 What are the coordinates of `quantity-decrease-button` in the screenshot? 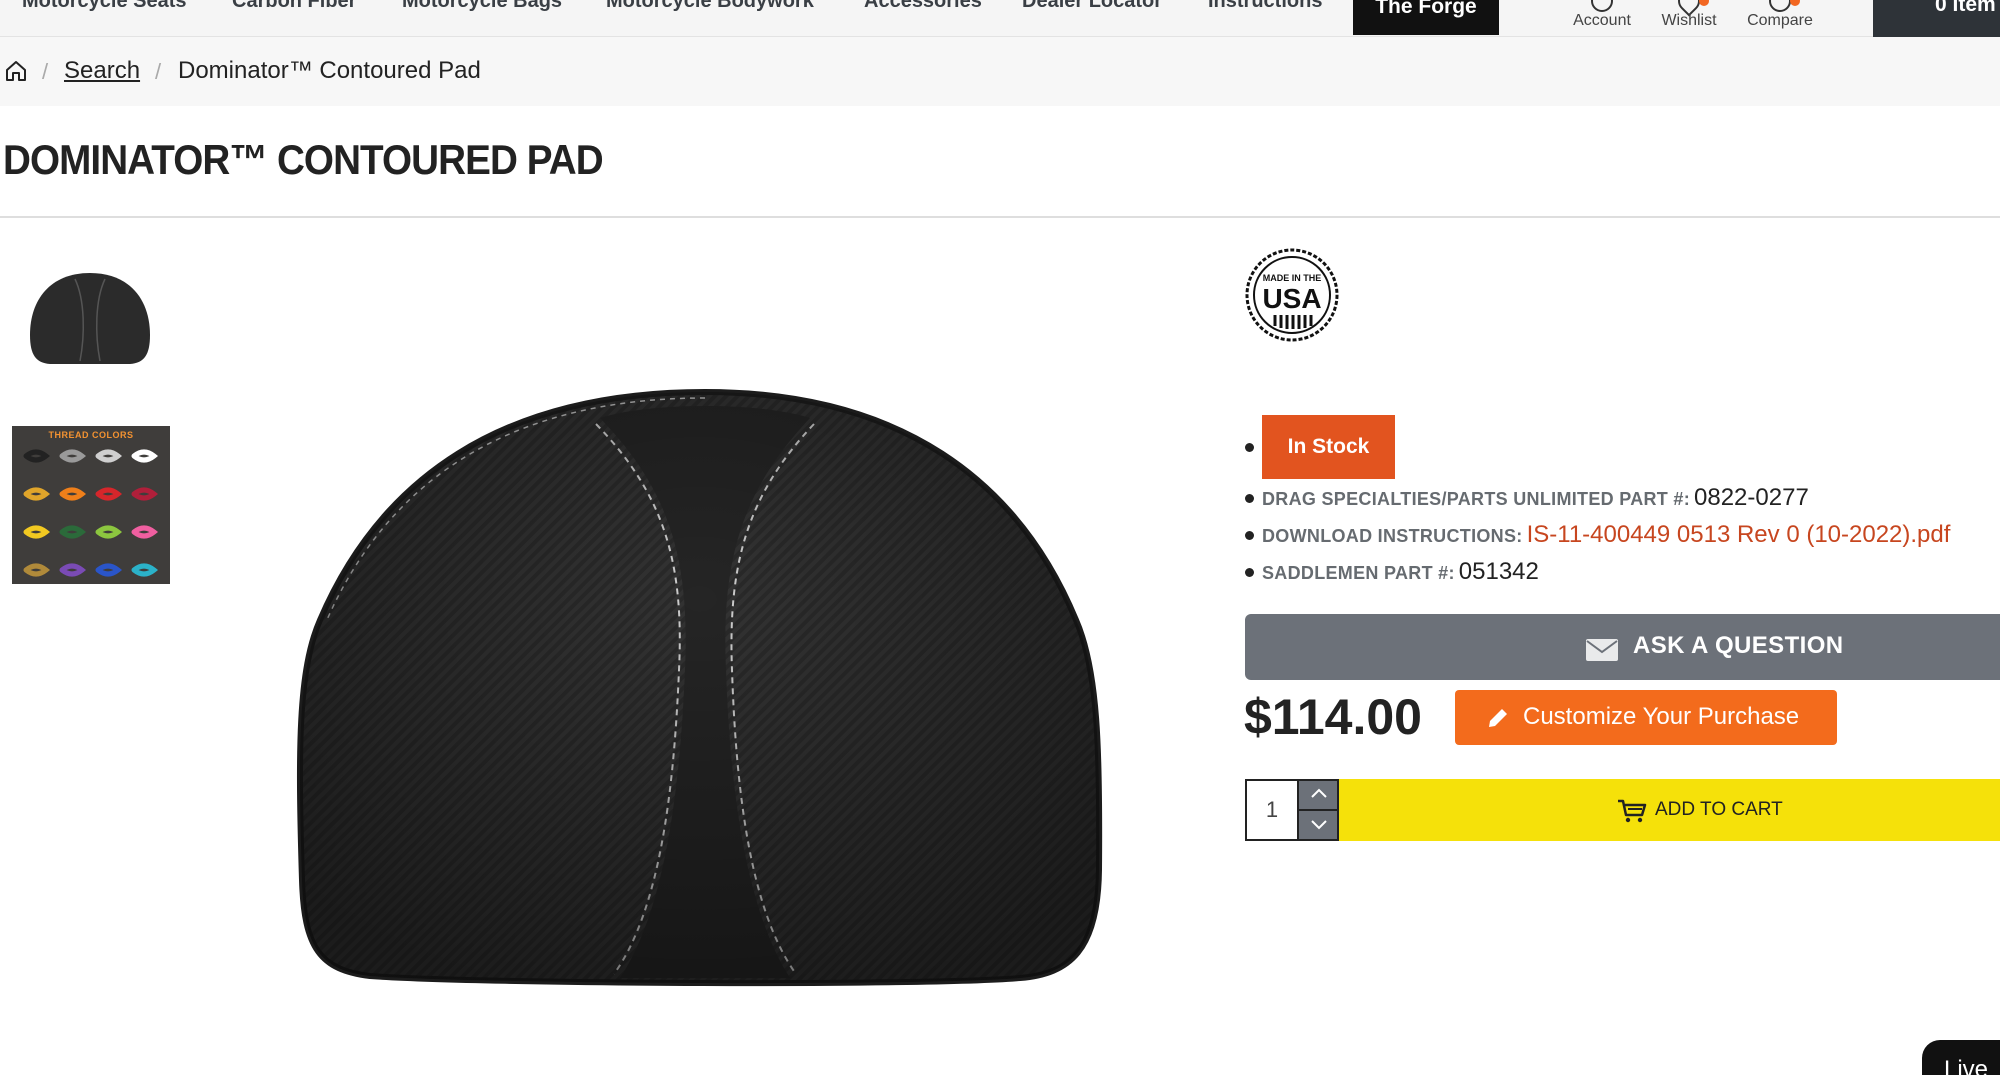 It's located at (1318, 825).